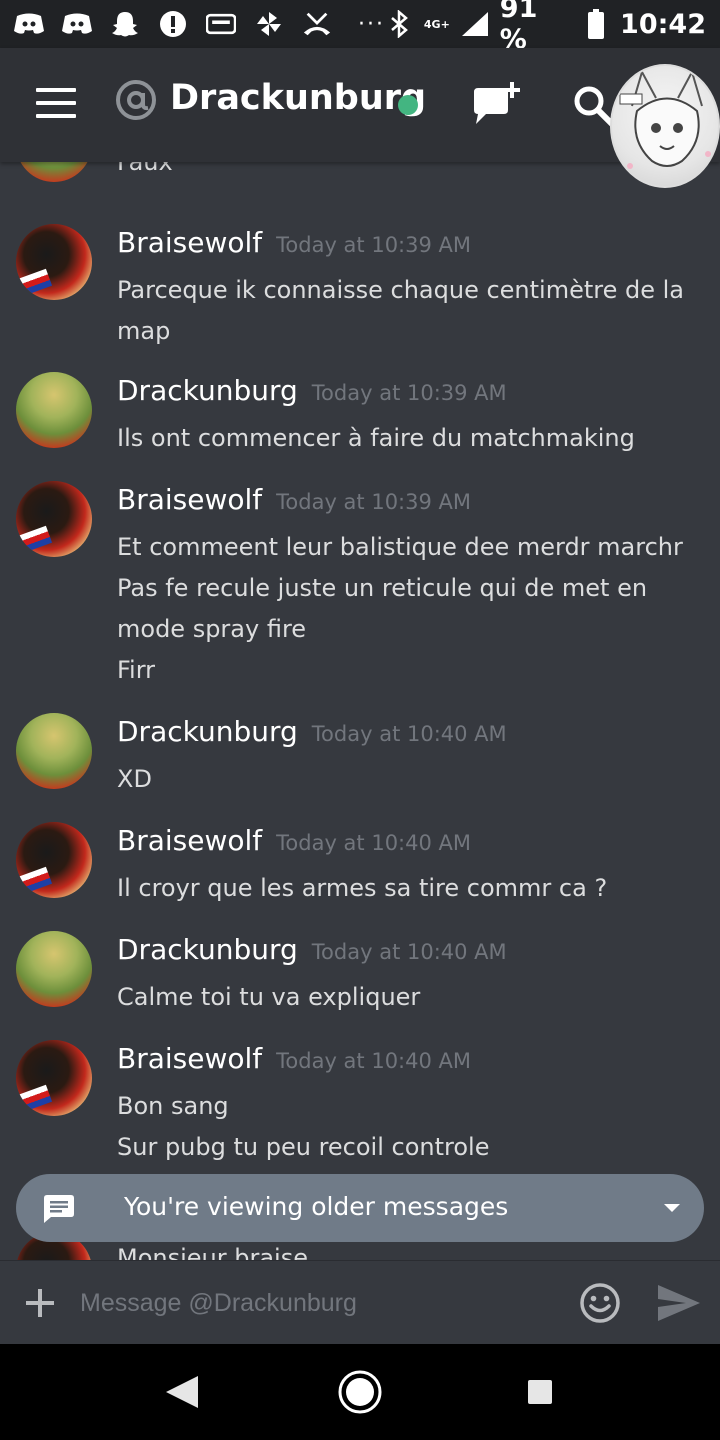 This screenshot has height=1440, width=720. Describe the element at coordinates (59, 1209) in the screenshot. I see `chat-bubble-icon` at that location.